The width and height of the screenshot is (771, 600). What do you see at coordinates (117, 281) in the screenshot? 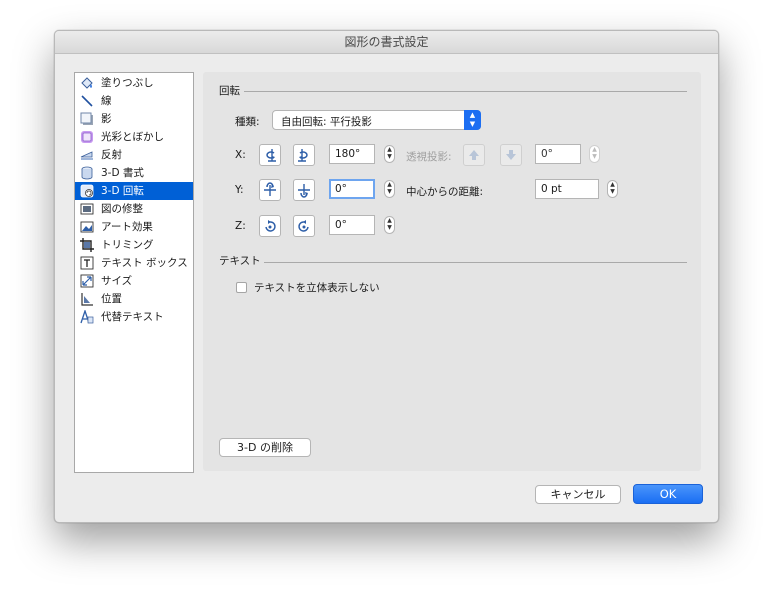
I see `sidebar-item-label: サイズ` at bounding box center [117, 281].